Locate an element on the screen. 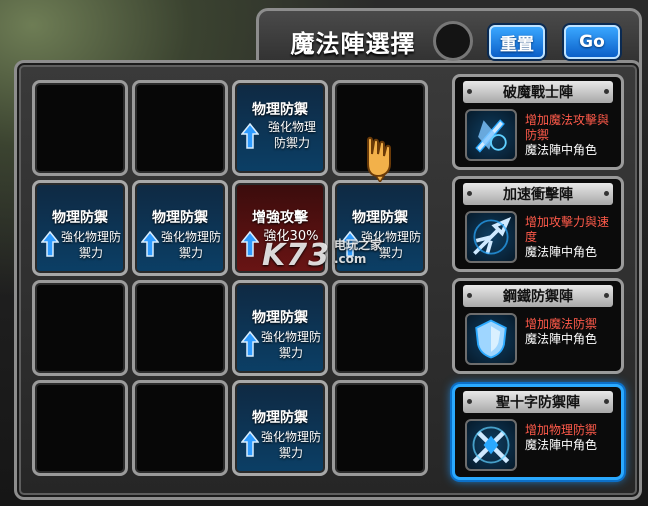  formation-description: 增加攻擊力與速度 魔法陣中角色 is located at coordinates (571, 237).